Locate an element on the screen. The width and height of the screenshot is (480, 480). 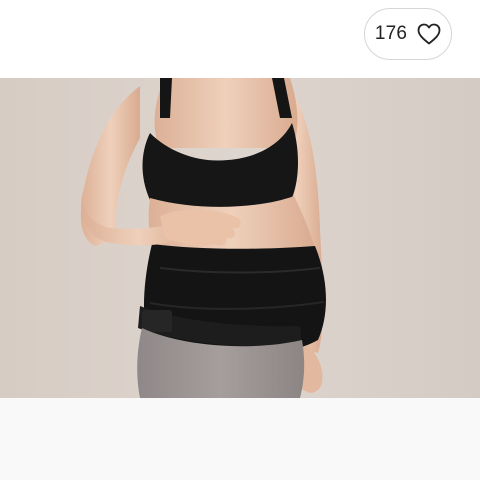
heart-icon is located at coordinates (429, 34).